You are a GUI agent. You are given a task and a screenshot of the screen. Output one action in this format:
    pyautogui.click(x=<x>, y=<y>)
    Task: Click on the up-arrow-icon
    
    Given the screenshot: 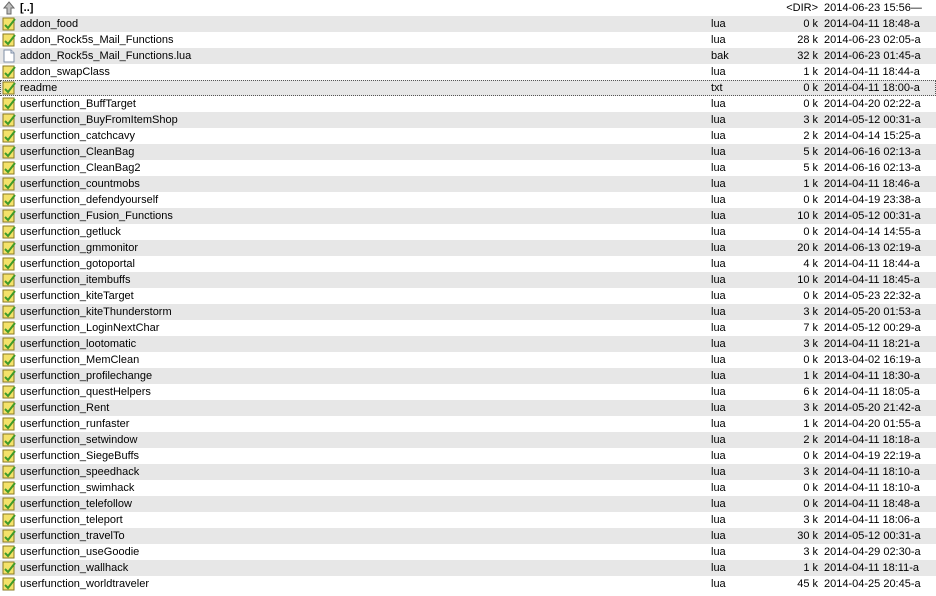 What is the action you would take?
    pyautogui.click(x=9, y=8)
    